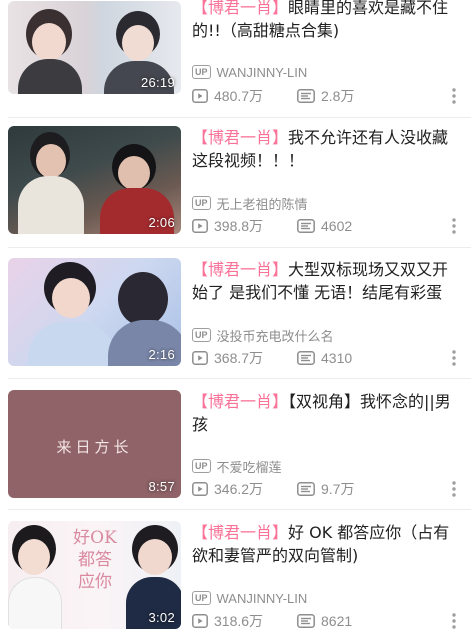 The image size is (471, 642). I want to click on danmaku-count: 9.7万, so click(325, 489).